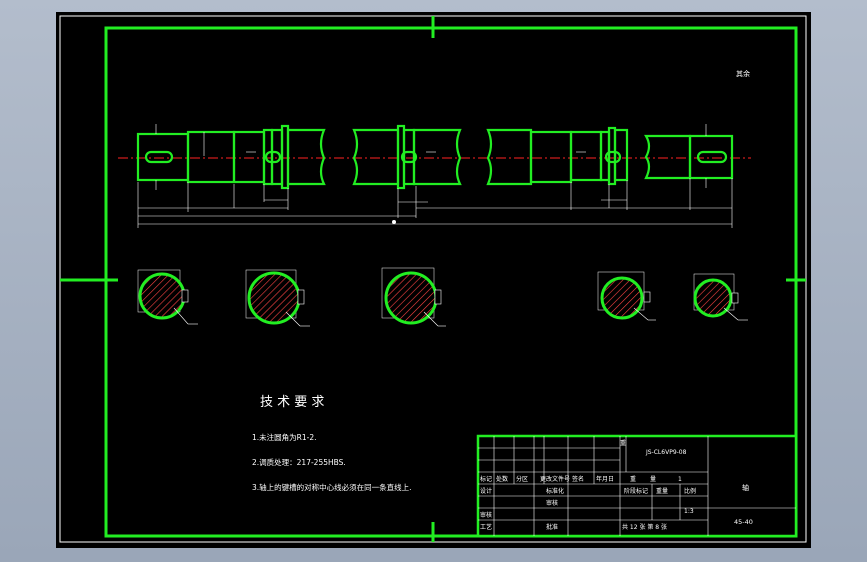  What do you see at coordinates (435, 157) in the screenshot?
I see `shaft-main-view` at bounding box center [435, 157].